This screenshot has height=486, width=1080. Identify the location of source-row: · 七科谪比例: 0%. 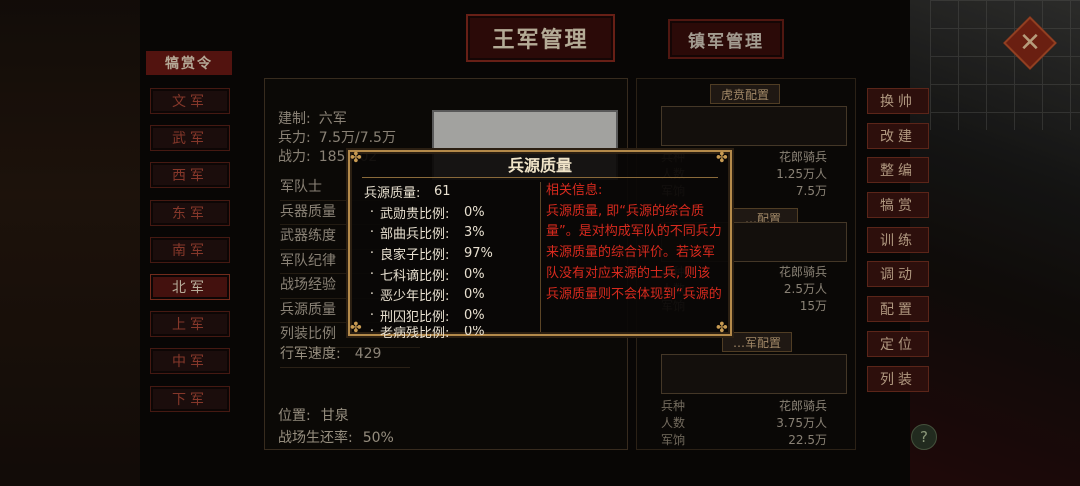
(427, 275).